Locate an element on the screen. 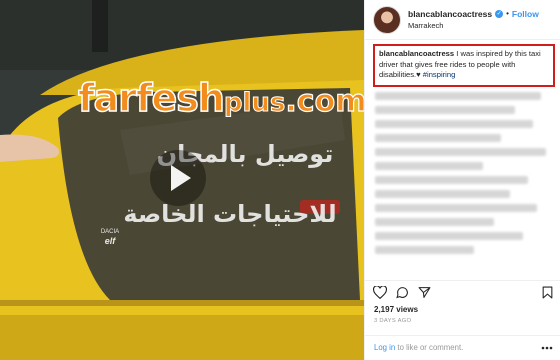 The image size is (560, 360). post-timestamp: 3 days ago is located at coordinates (392, 321).